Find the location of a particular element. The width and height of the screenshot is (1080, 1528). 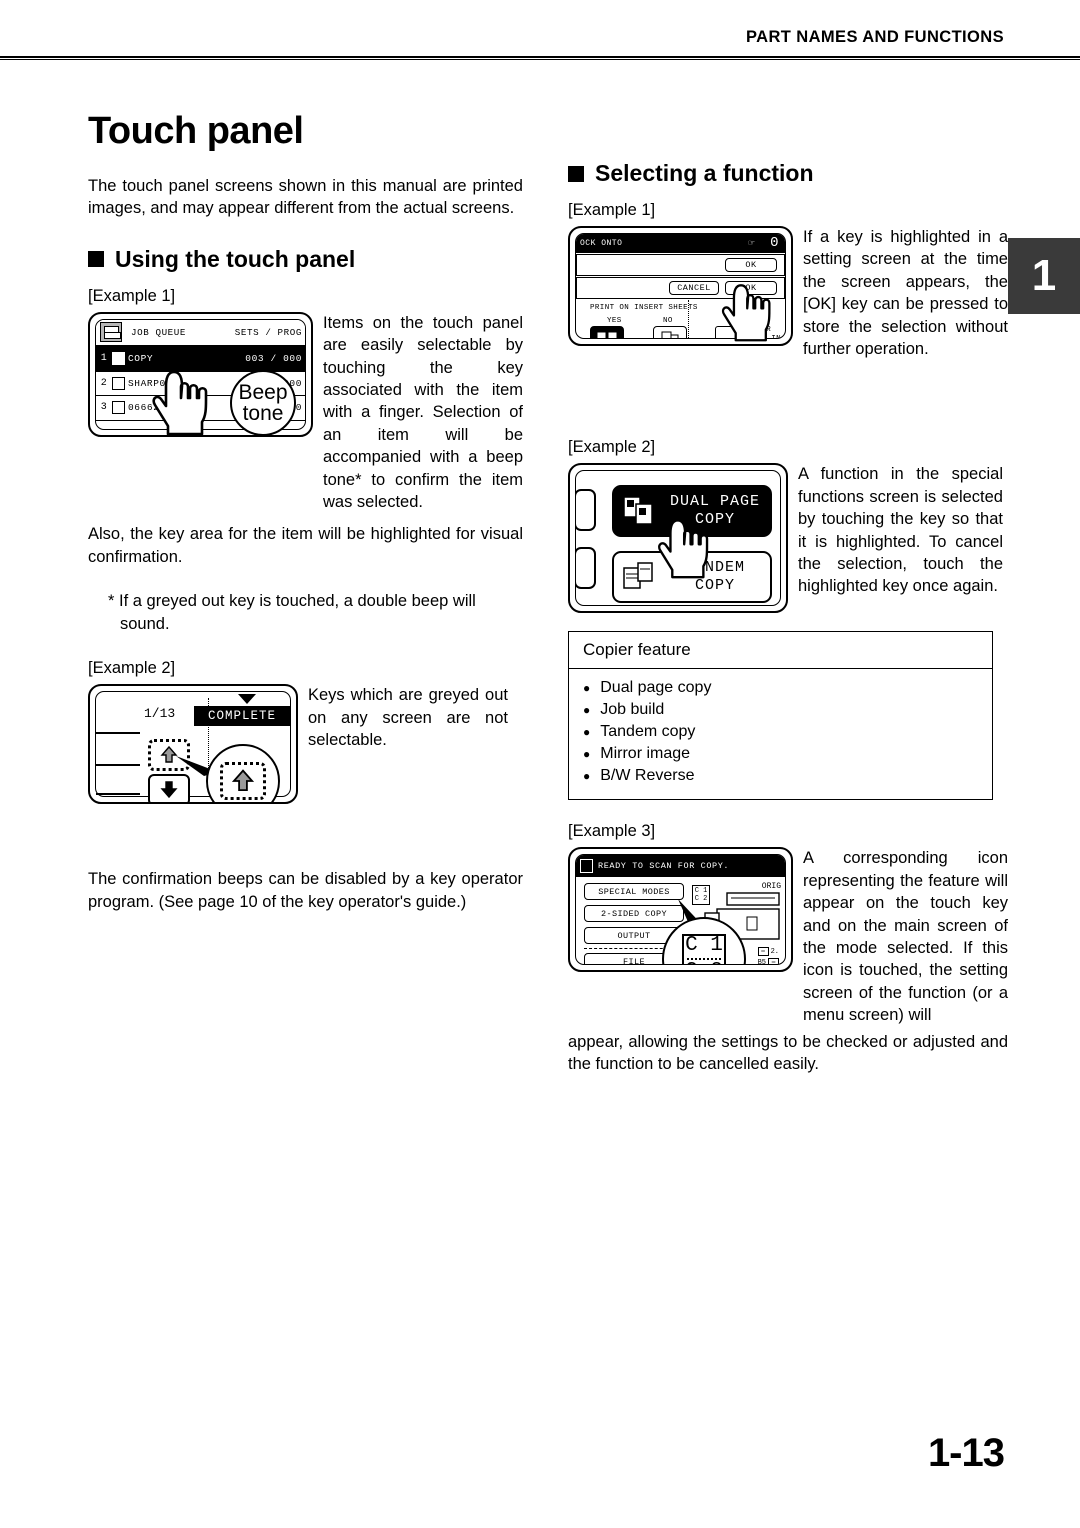

cancel-button: CANCEL is located at coordinates (694, 288).